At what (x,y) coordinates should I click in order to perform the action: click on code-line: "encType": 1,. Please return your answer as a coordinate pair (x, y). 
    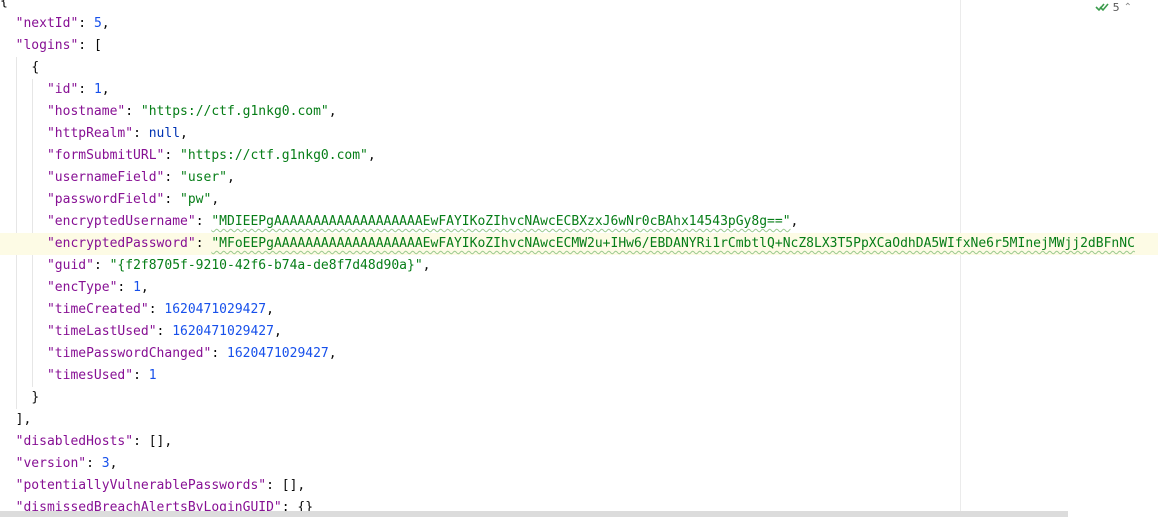
    Looking at the image, I should click on (97, 287).